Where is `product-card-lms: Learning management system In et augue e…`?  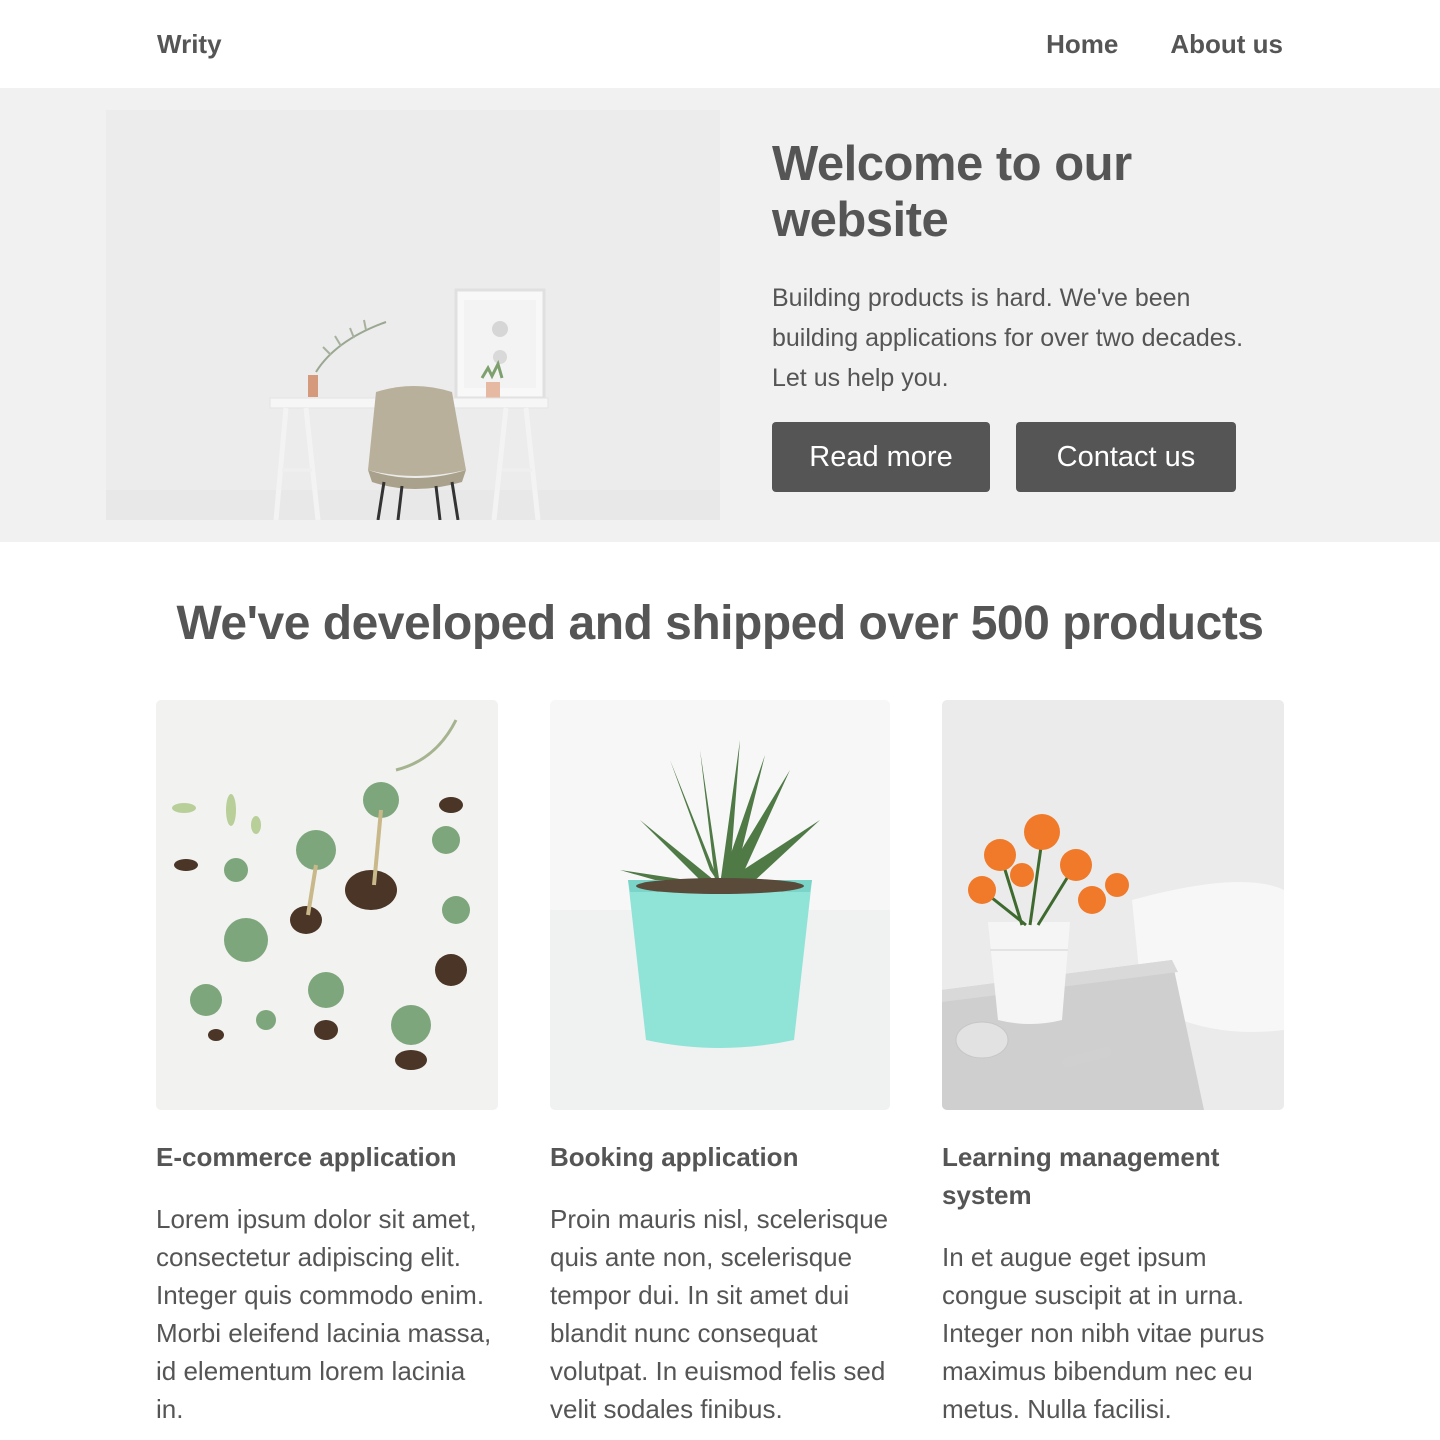 product-card-lms: Learning management system In et augue e… is located at coordinates (1113, 1064).